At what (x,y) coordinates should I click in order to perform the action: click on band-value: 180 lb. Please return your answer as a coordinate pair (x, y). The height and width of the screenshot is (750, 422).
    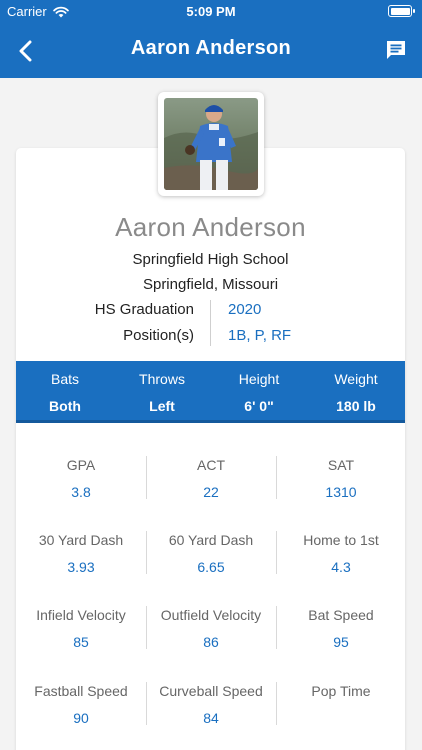
    Looking at the image, I should click on (356, 406).